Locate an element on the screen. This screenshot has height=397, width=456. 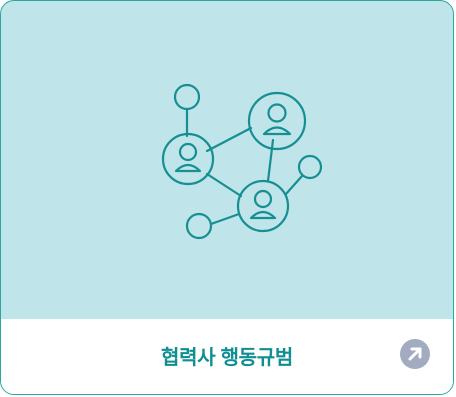
card-title: 협력사 행동규범 is located at coordinates (227, 358).